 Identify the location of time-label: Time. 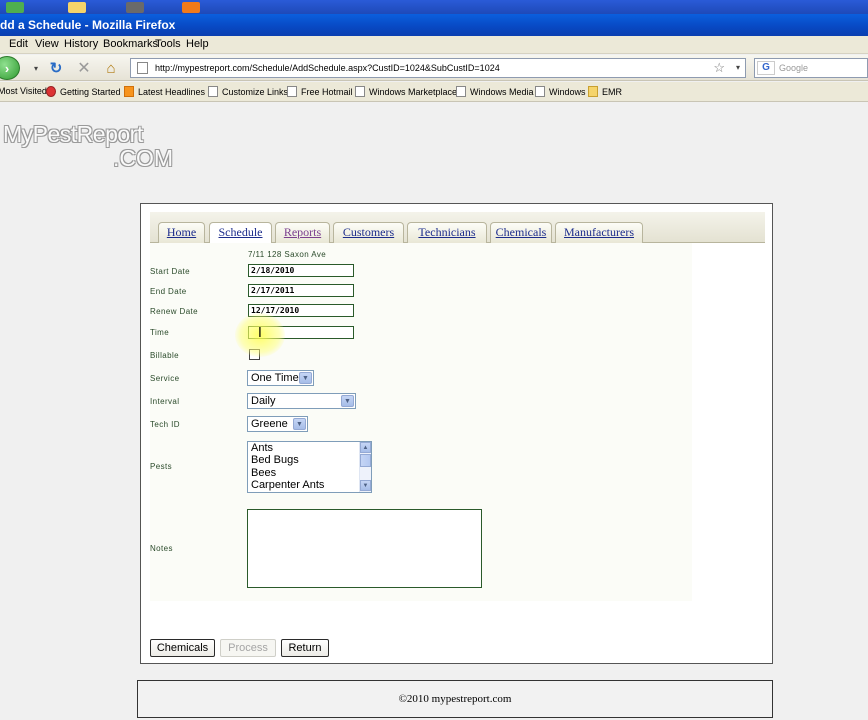
(160, 332).